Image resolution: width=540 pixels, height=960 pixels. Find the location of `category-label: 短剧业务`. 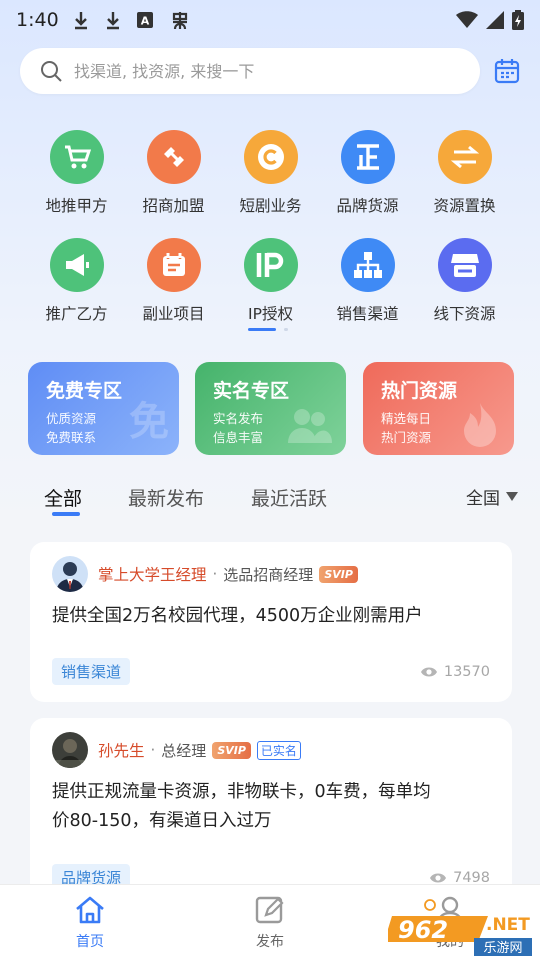

category-label: 短剧业务 is located at coordinates (270, 206).